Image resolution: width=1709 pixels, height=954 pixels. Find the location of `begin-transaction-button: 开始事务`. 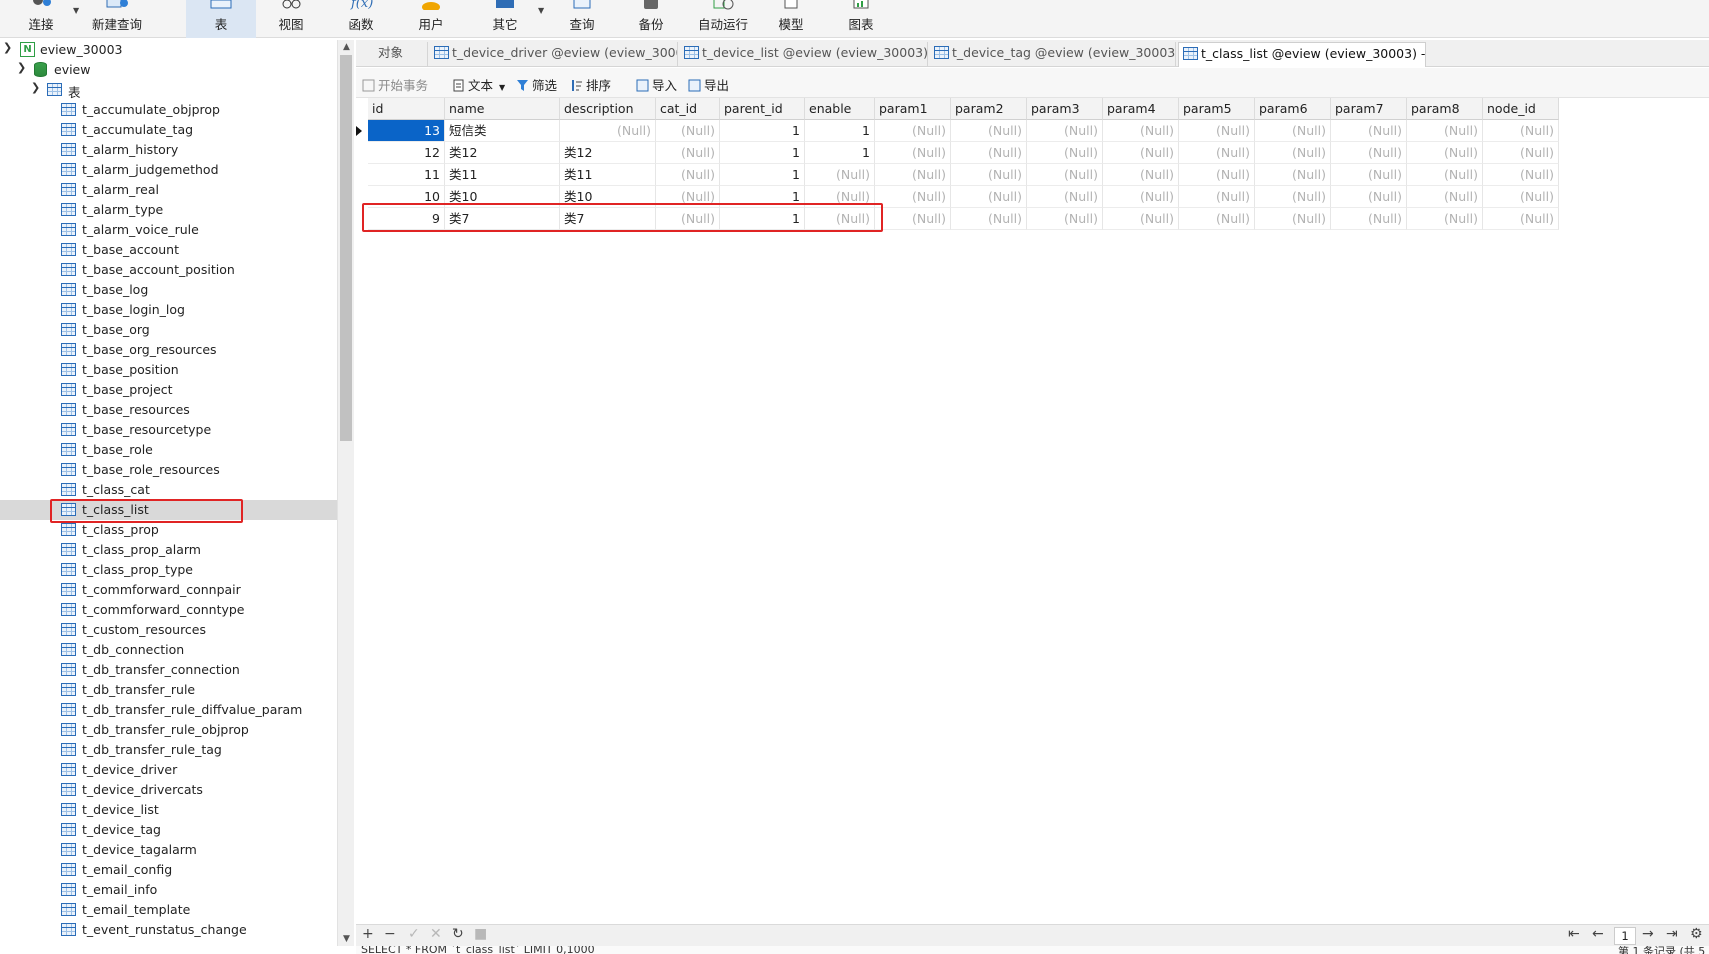

begin-transaction-button: 开始事务 is located at coordinates (395, 84).